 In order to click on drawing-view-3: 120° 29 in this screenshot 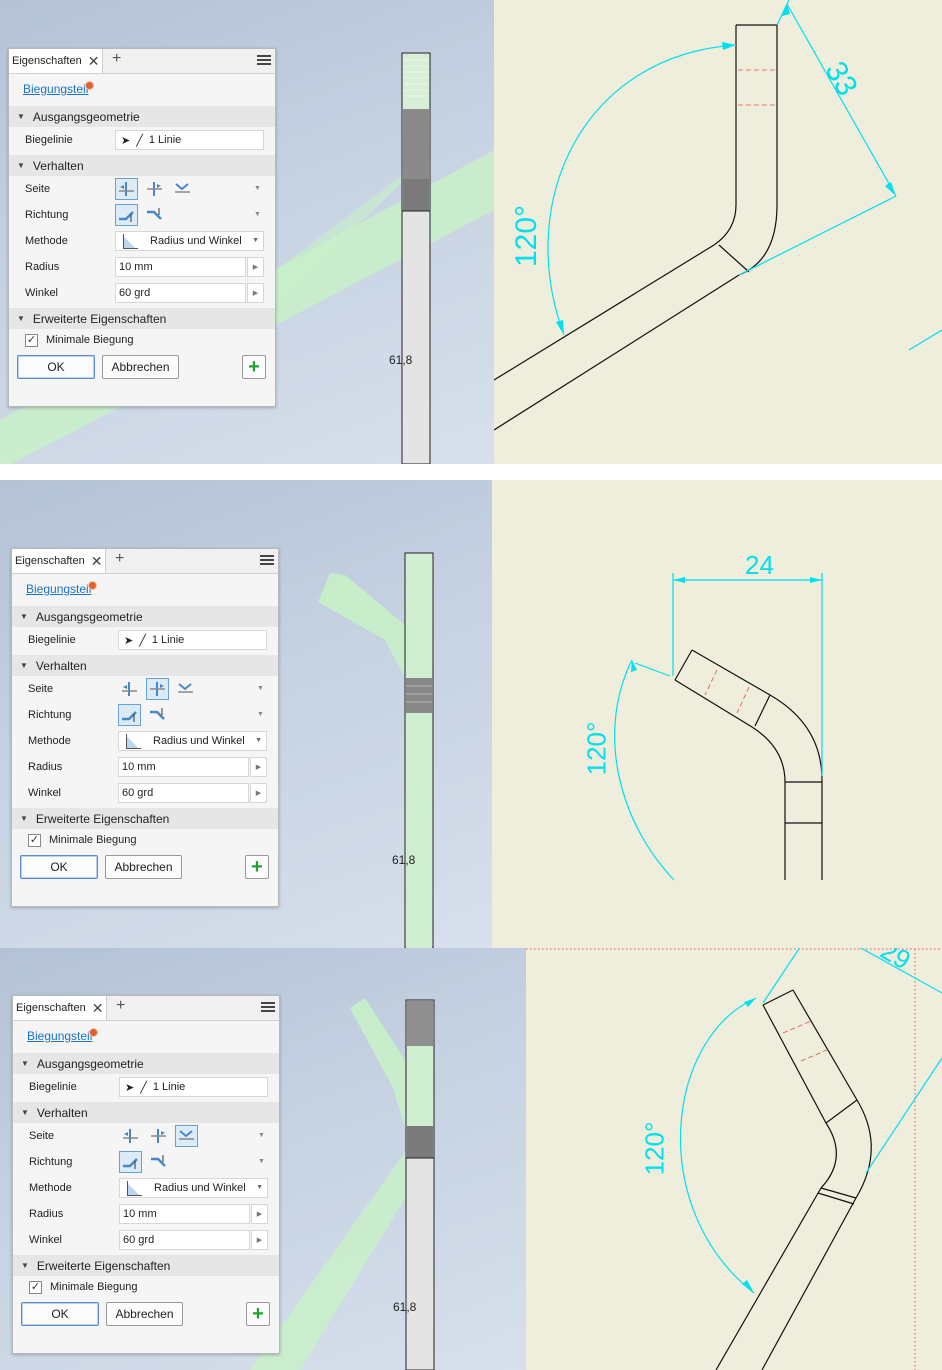, I will do `click(734, 1159)`.